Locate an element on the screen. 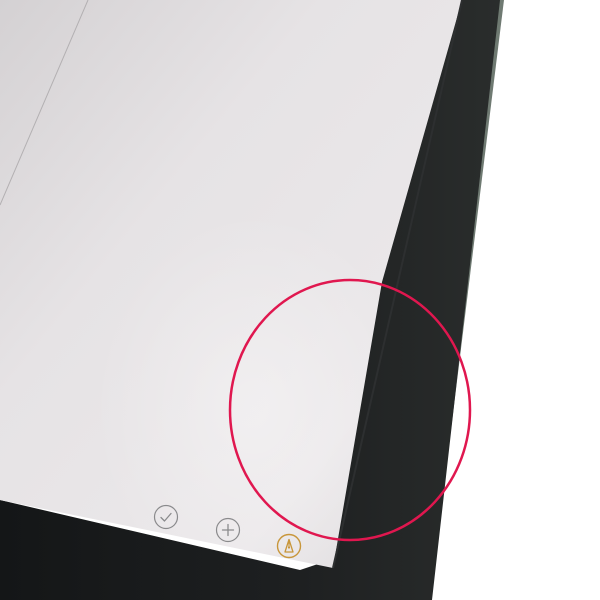 The width and height of the screenshot is (600, 600). add-button is located at coordinates (228, 530).